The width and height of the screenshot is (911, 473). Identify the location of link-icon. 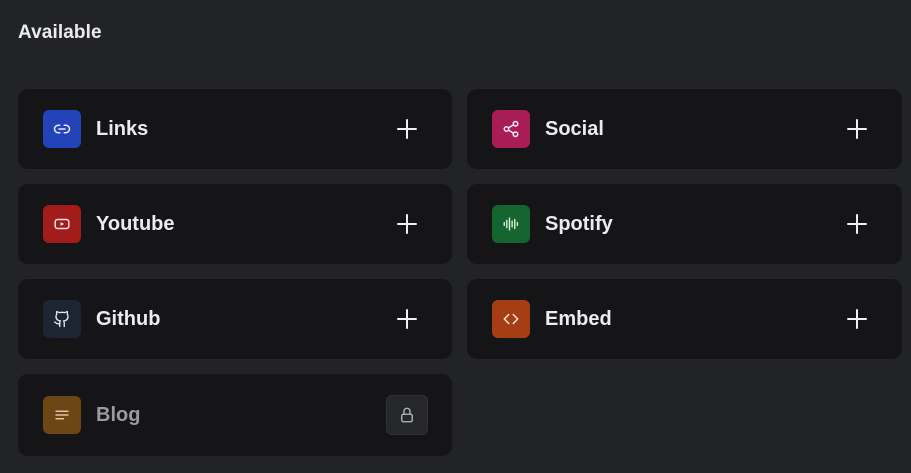
(62, 129).